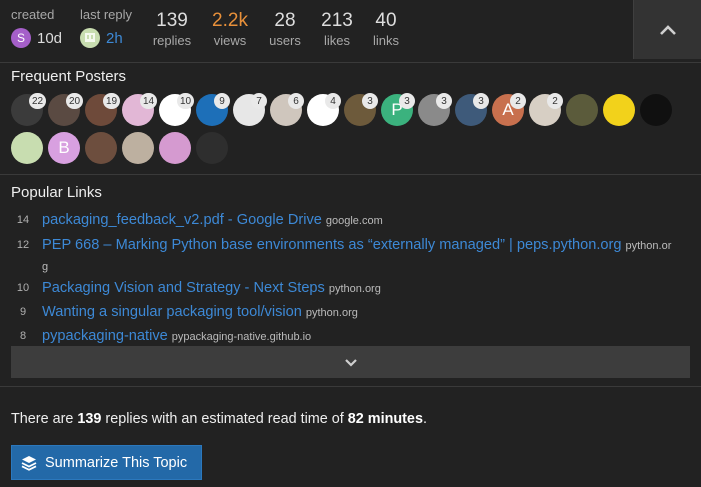 This screenshot has width=701, height=487. I want to click on link-click-count: 10, so click(23, 288).